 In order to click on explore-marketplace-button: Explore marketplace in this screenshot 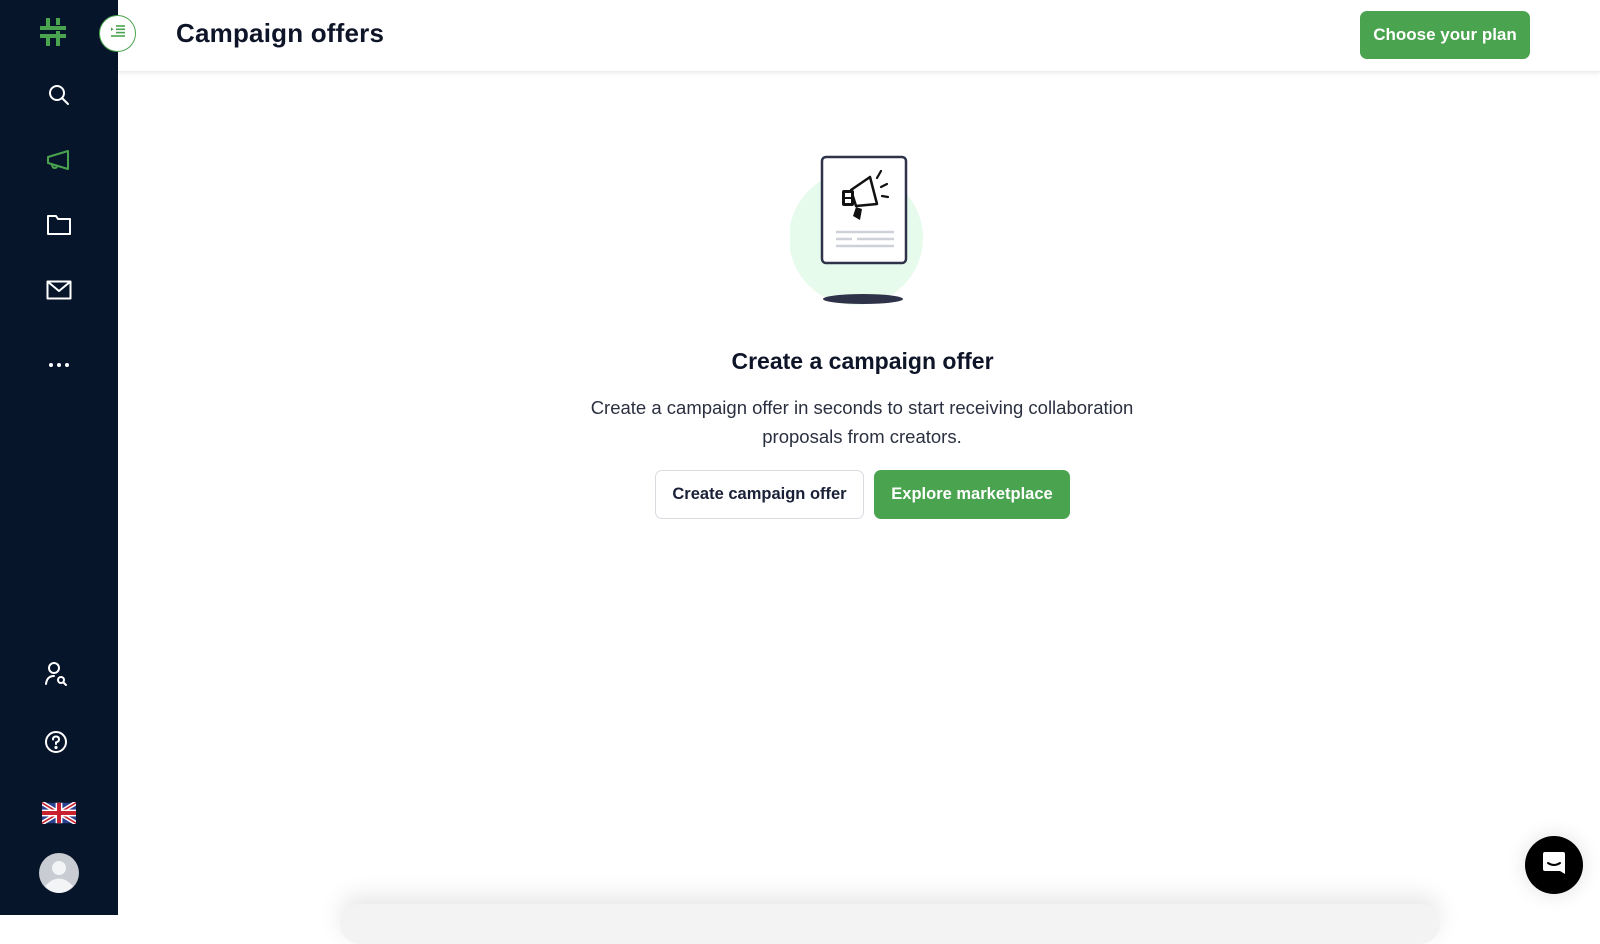, I will do `click(972, 494)`.